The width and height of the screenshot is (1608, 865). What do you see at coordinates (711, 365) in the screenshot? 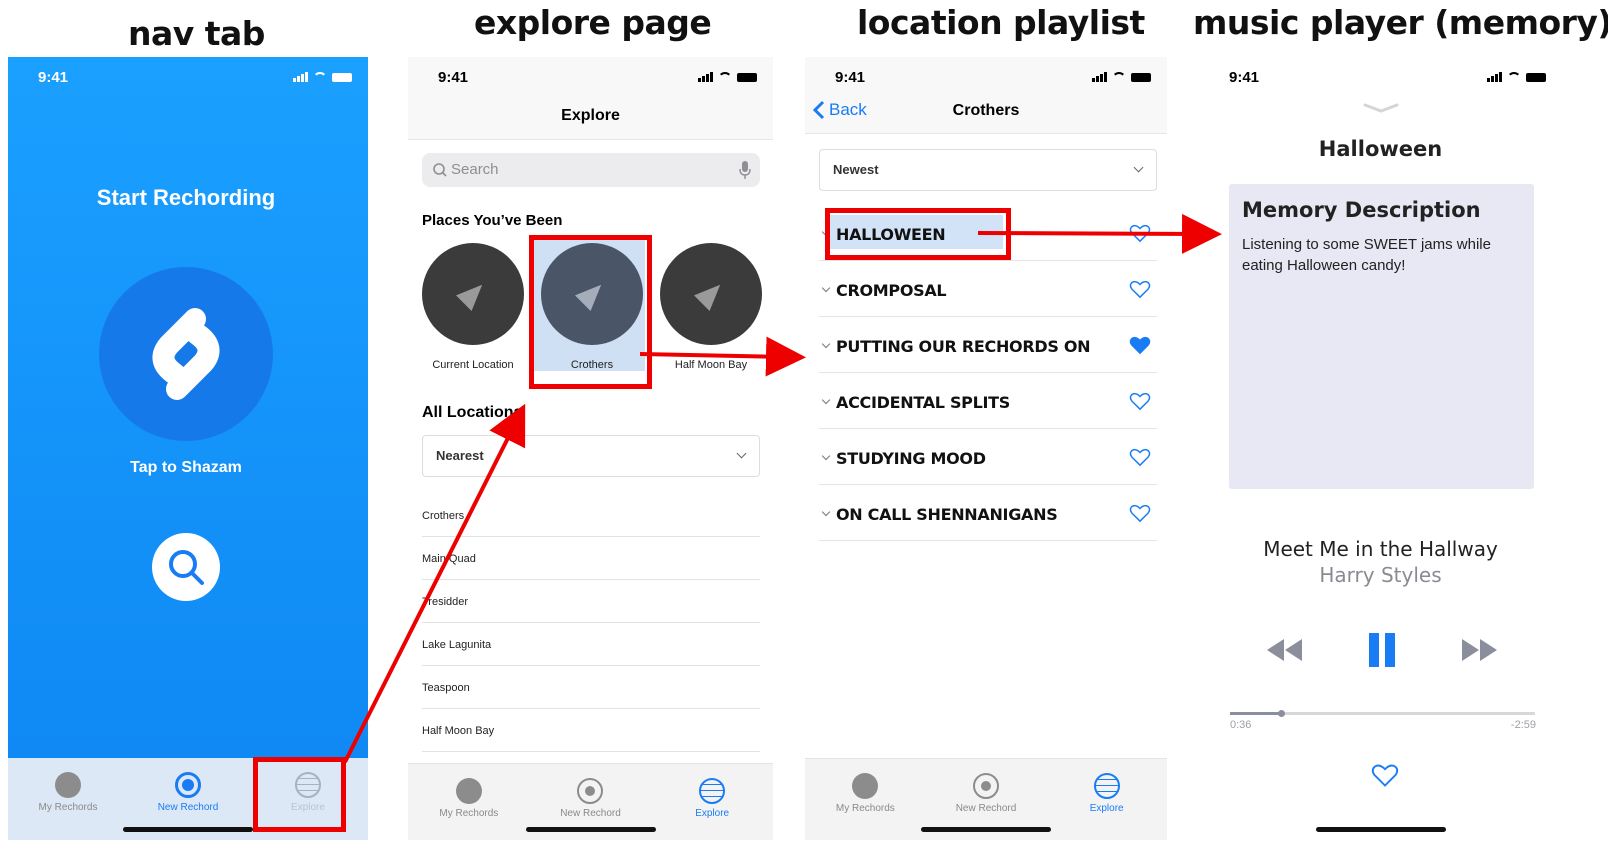
I see `place-label: Half Moon Bay` at bounding box center [711, 365].